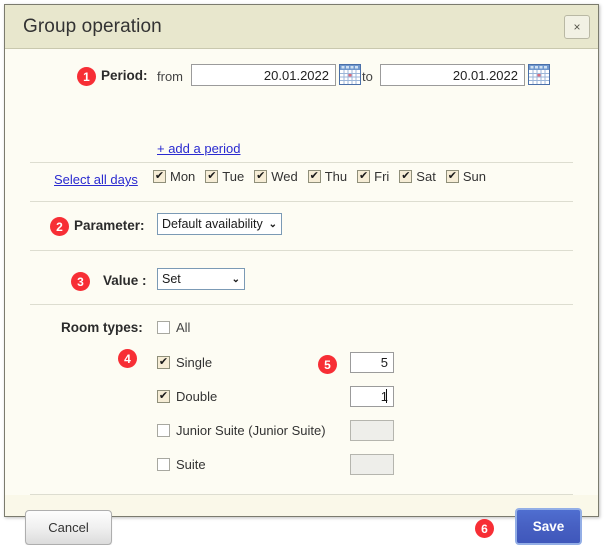  What do you see at coordinates (235, 279) in the screenshot?
I see `chevron-down-icon-value: ⌄` at bounding box center [235, 279].